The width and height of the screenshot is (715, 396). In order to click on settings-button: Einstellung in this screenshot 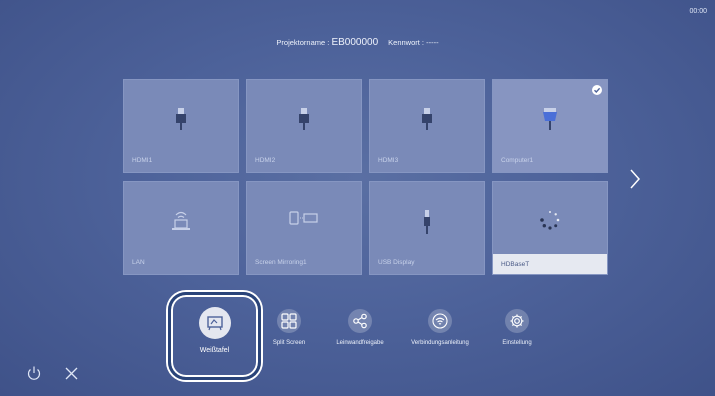, I will do `click(517, 327)`.